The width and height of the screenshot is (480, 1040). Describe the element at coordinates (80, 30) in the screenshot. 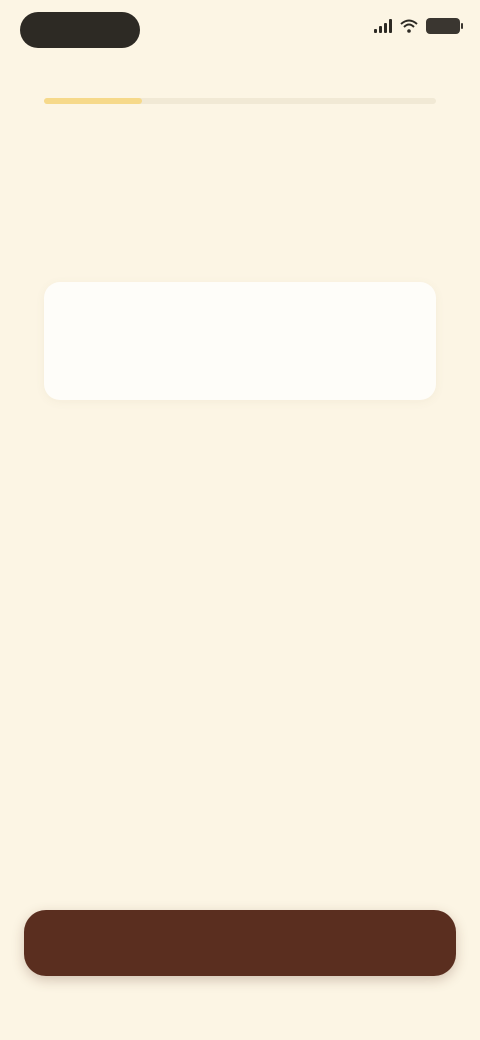

I see `status-time` at that location.